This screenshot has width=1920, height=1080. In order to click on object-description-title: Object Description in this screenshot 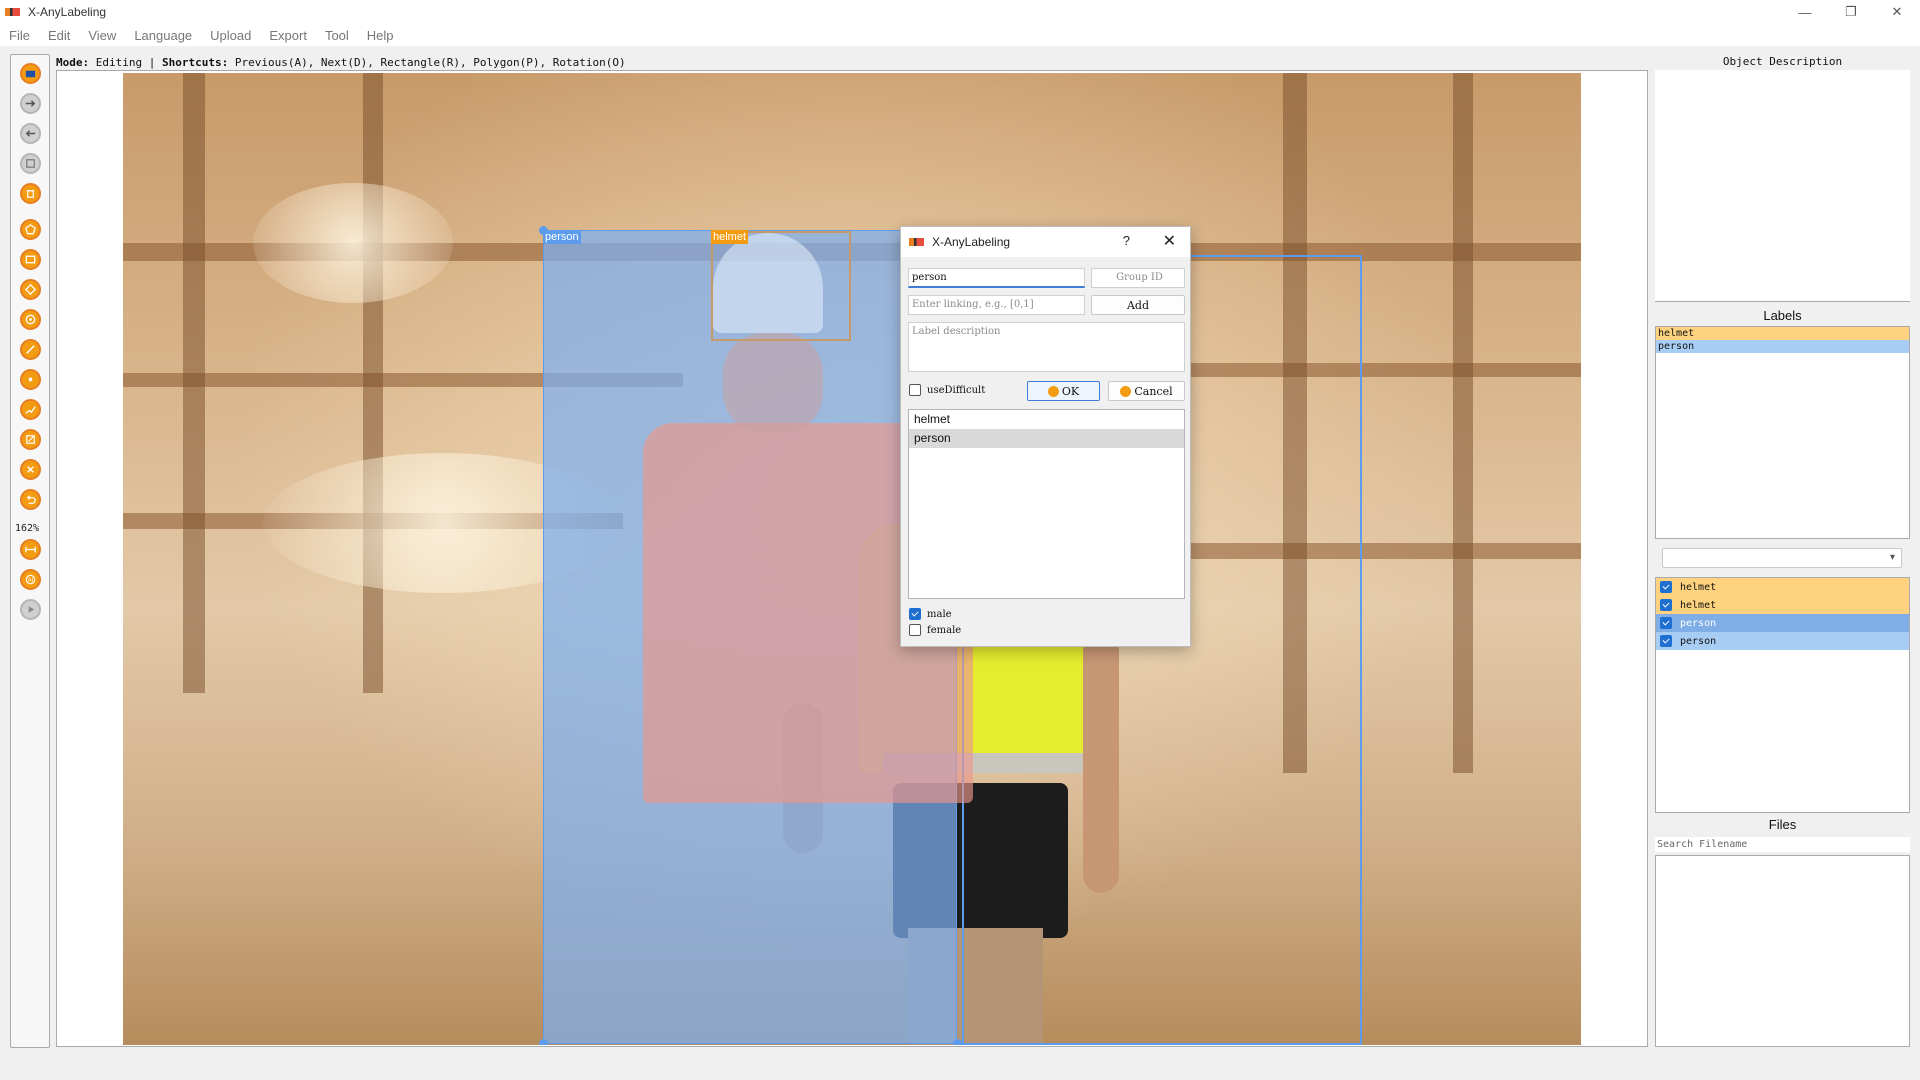, I will do `click(1782, 61)`.